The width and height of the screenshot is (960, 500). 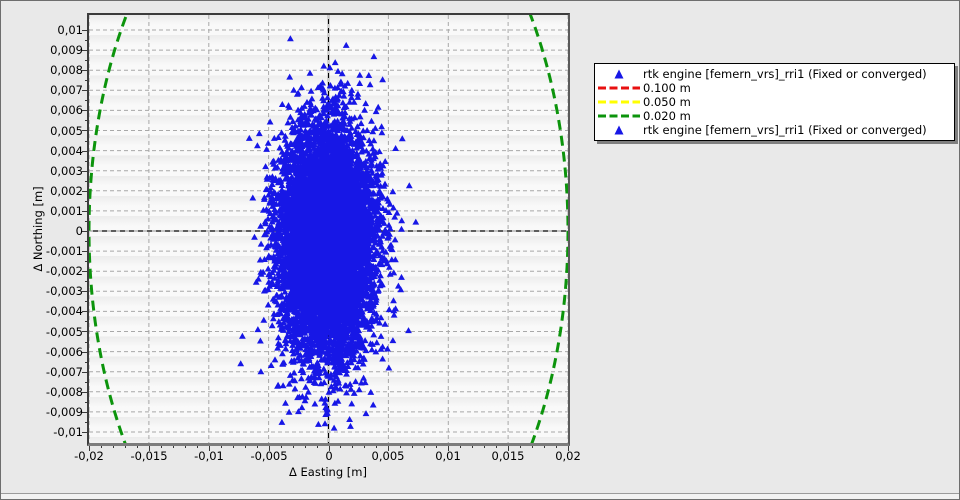 I want to click on legend-item-label: 0.100 m, so click(x=667, y=88).